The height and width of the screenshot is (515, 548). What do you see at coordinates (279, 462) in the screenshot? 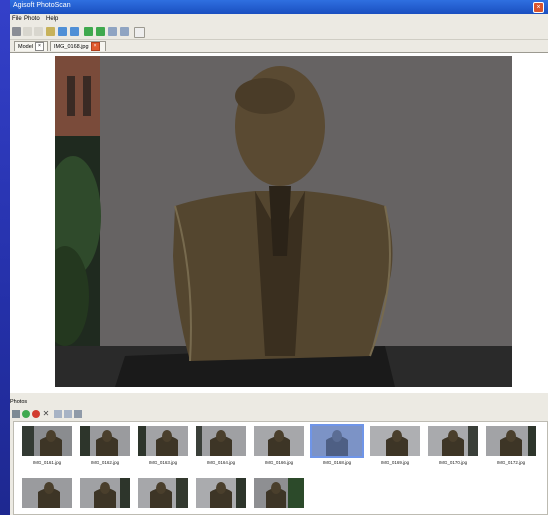
I see `photo-caption: IMG_0166.jpg` at bounding box center [279, 462].